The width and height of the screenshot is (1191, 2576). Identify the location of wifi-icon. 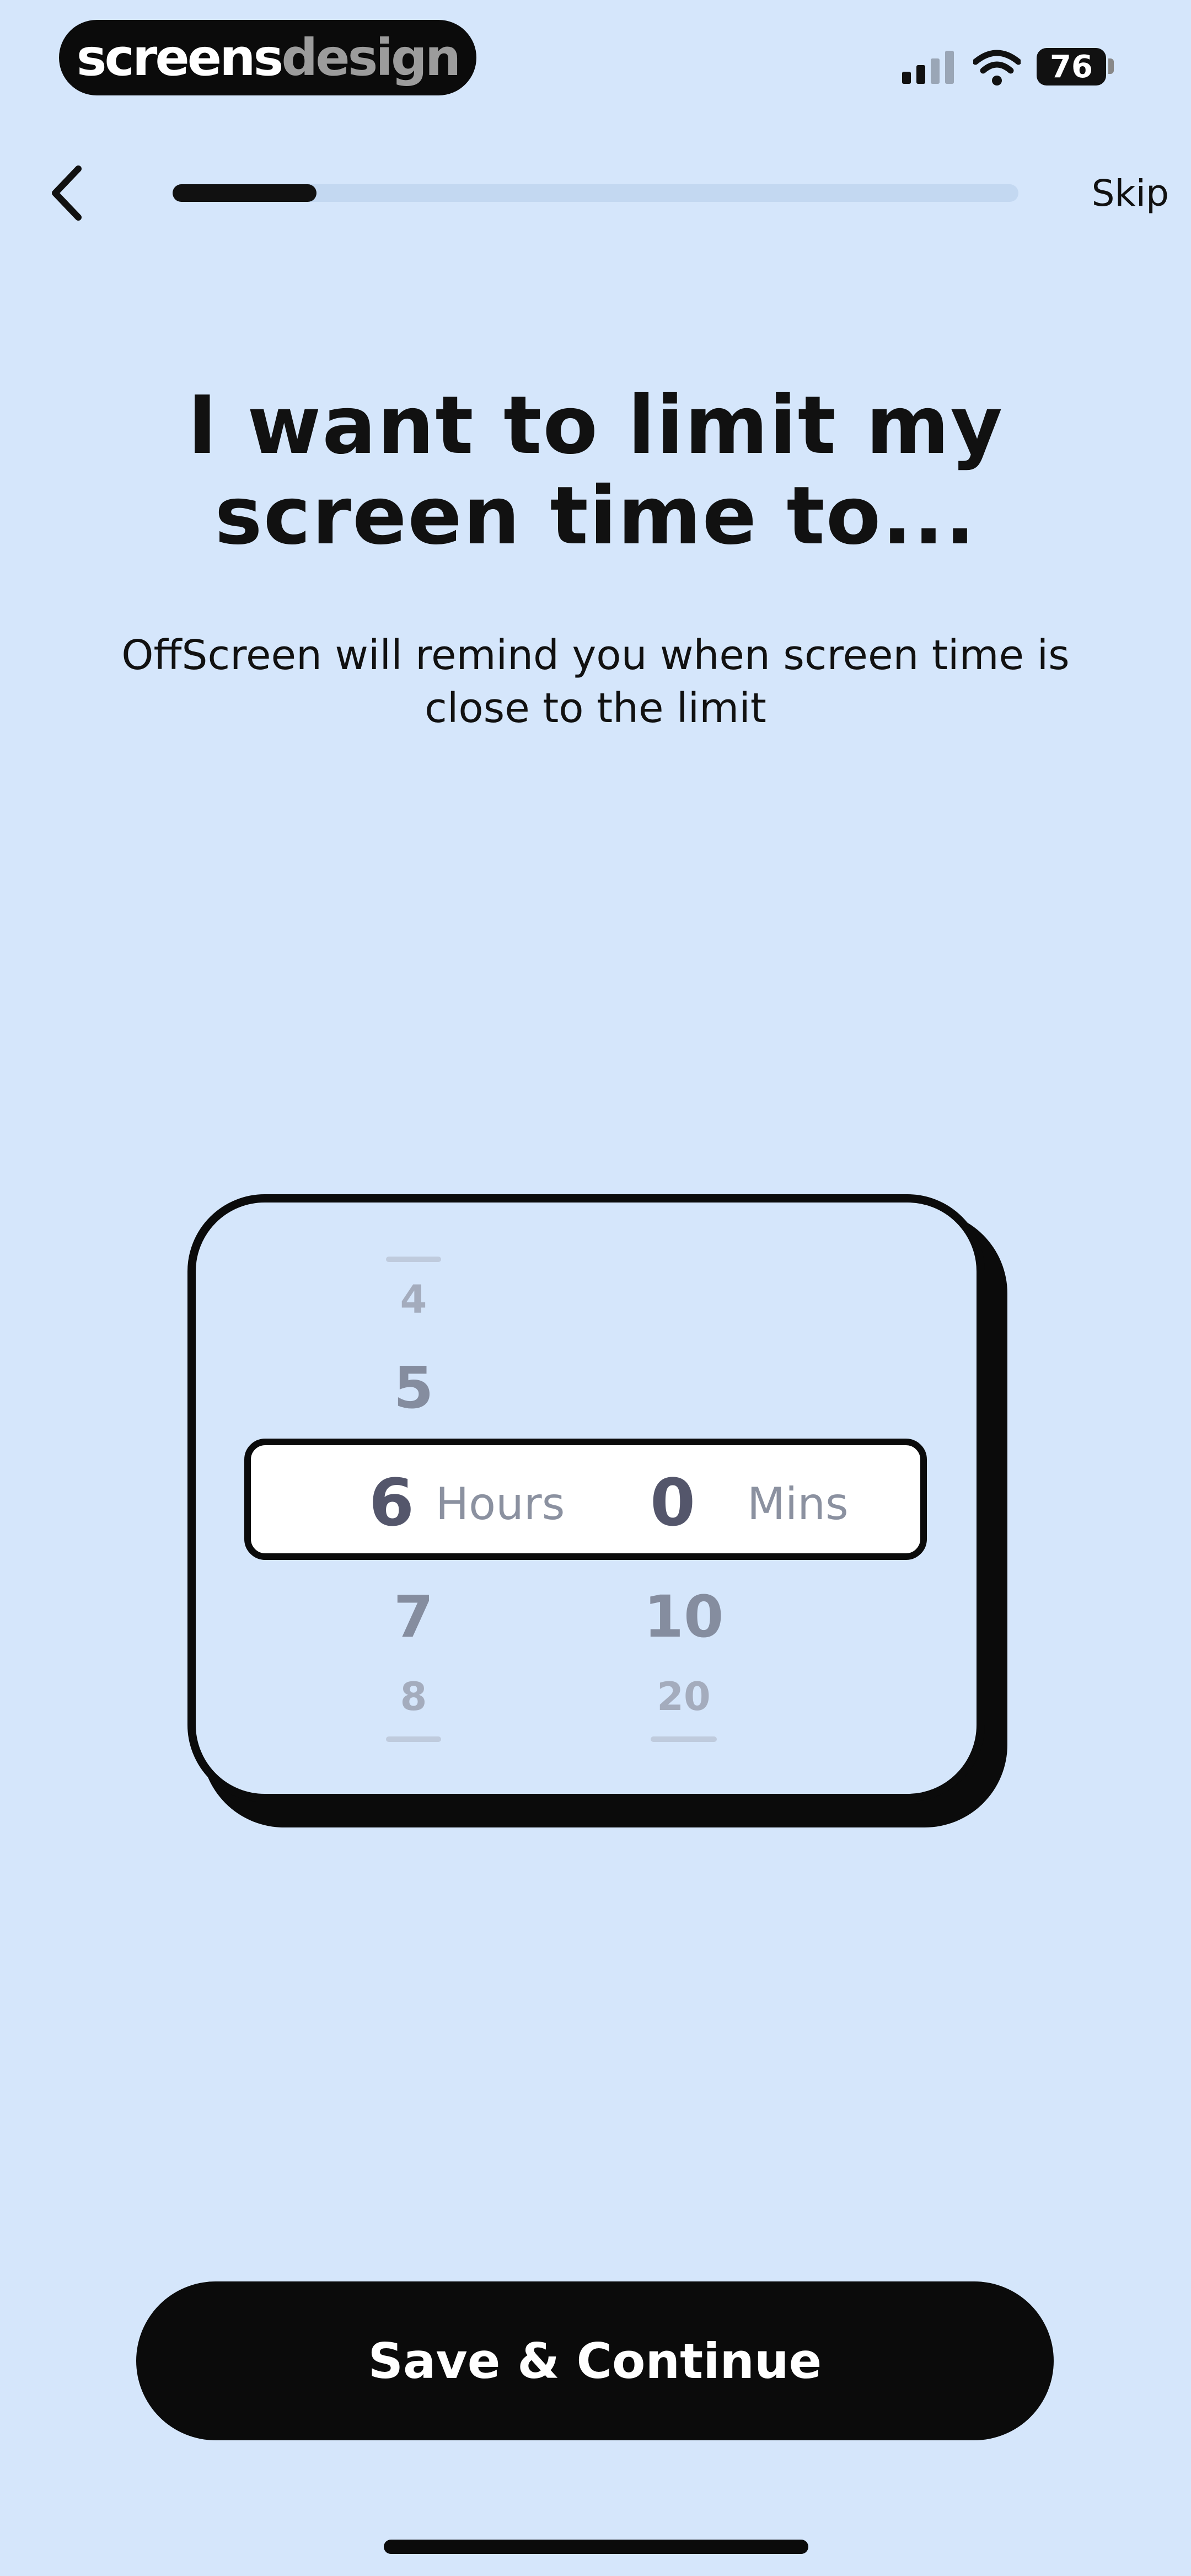
(997, 67).